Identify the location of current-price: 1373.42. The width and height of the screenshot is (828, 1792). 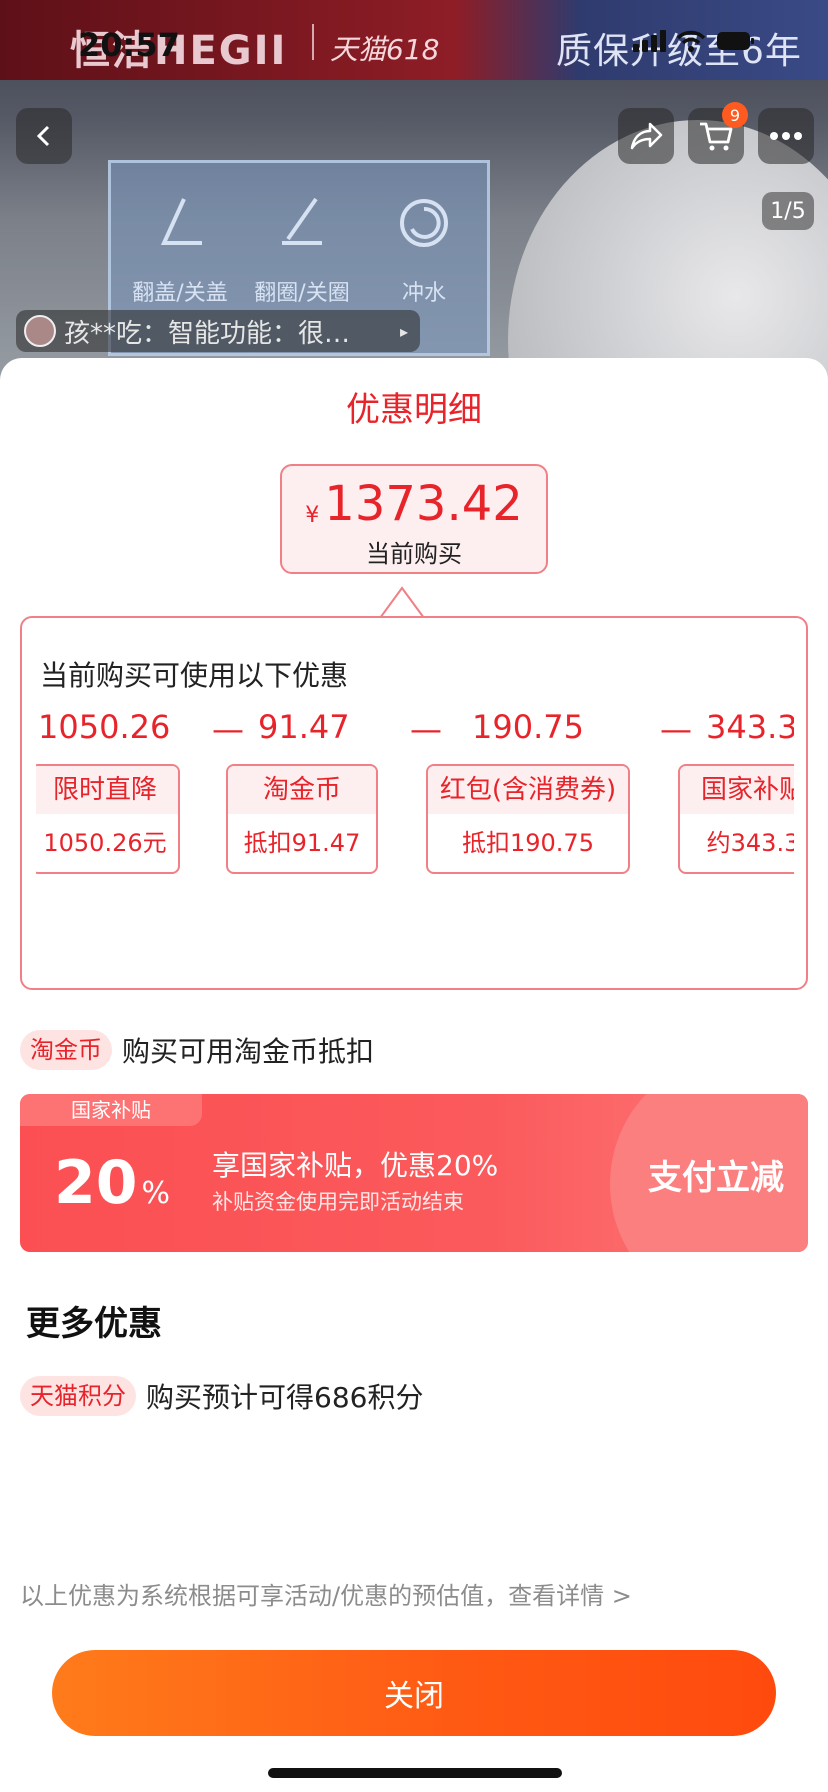
(423, 504).